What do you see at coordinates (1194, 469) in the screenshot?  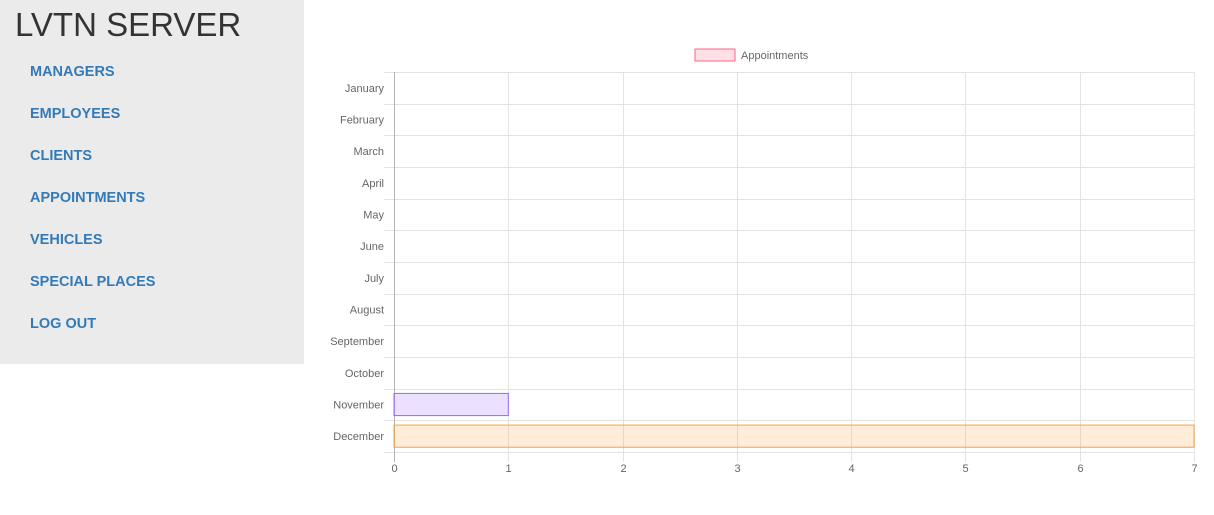 I see `x-tick-label: 7` at bounding box center [1194, 469].